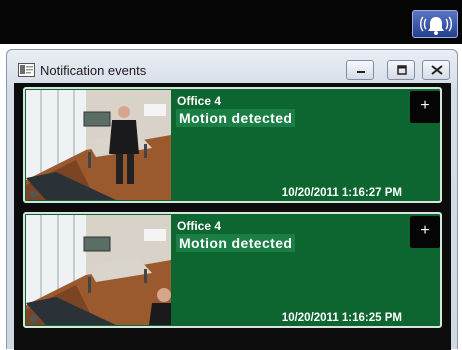 This screenshot has height=350, width=462. I want to click on alarm-notification-button, so click(435, 24).